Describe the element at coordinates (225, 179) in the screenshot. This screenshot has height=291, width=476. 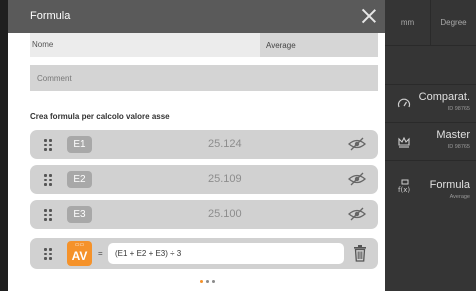
I see `element-value: 25.109` at that location.